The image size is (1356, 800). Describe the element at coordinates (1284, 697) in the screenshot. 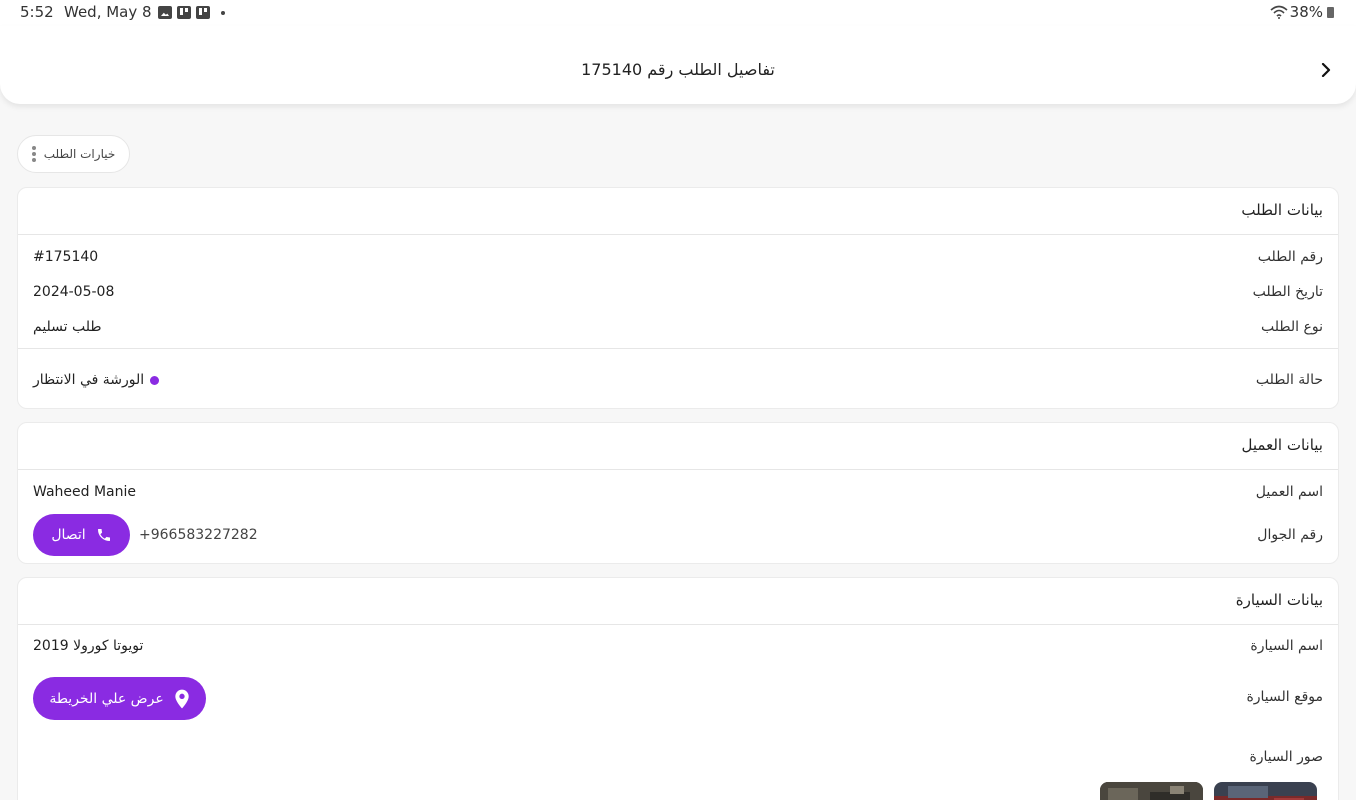

I see `car-location-label: موقع السيارة` at that location.